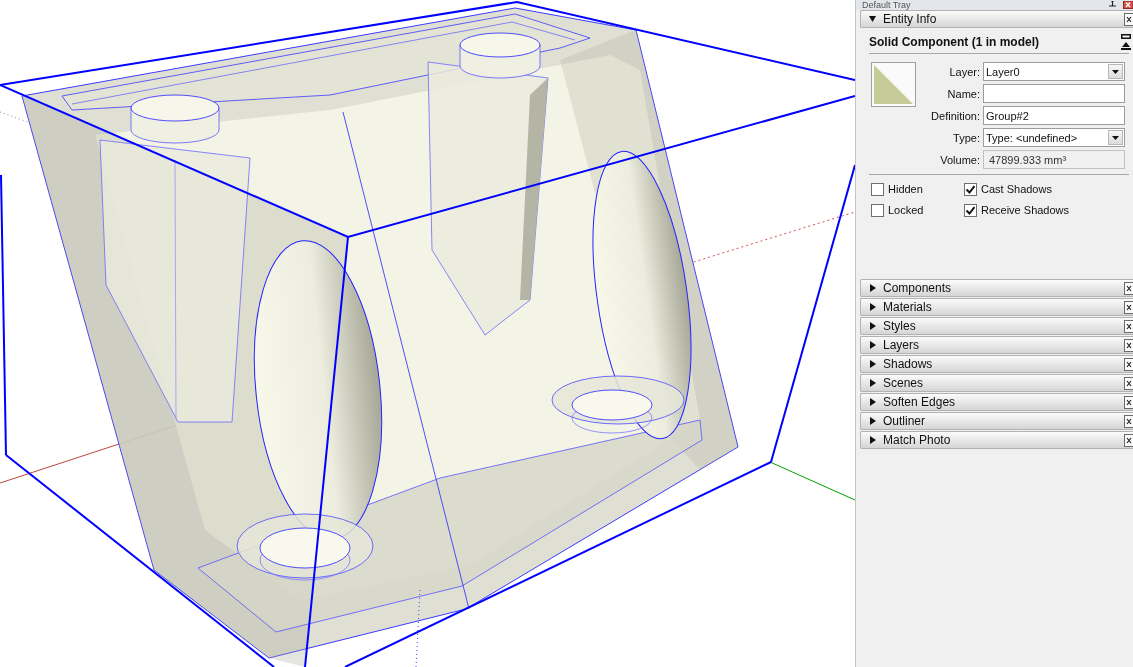 The width and height of the screenshot is (1133, 667). I want to click on pin-icon, so click(1112, 5).